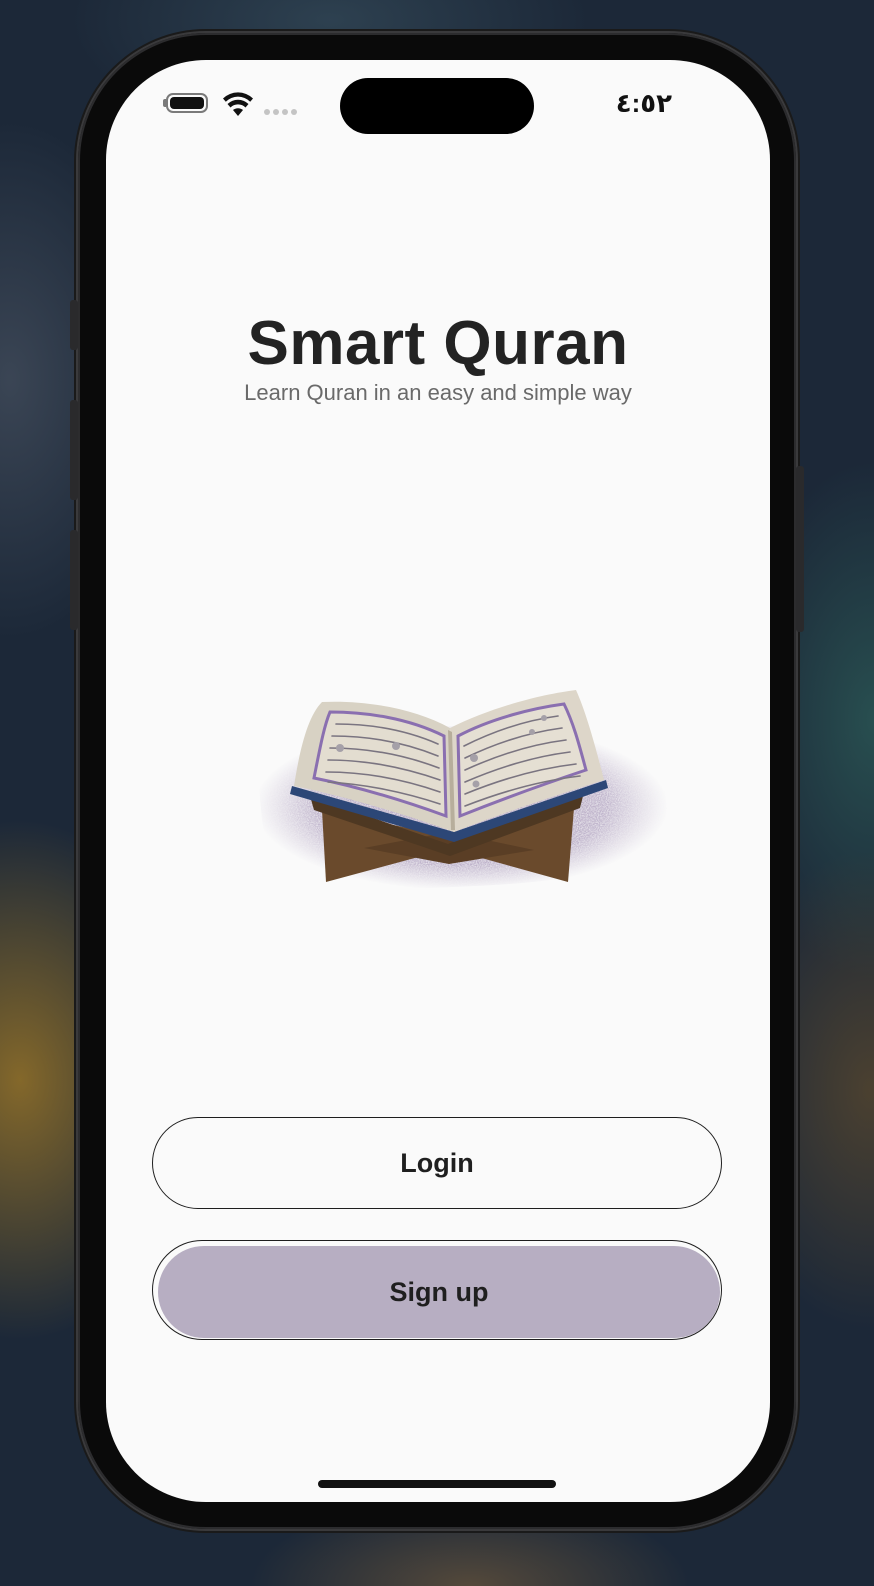 Image resolution: width=874 pixels, height=1586 pixels. I want to click on action-button, so click(74, 325).